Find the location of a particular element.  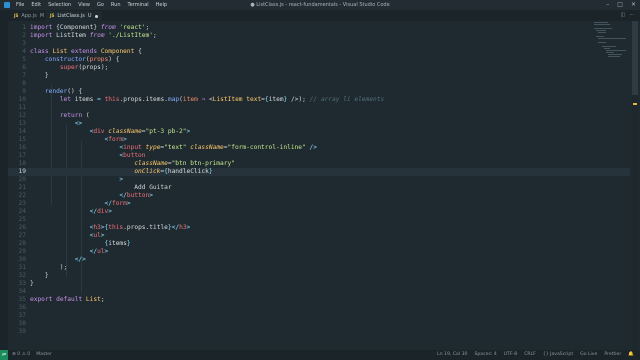

problems-indicator: ⊗ 0 ⚠ 0 is located at coordinates (21, 354).